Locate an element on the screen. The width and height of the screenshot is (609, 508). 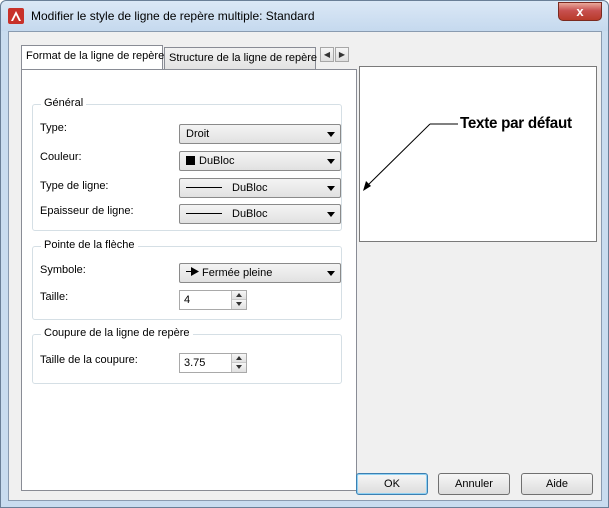
break-size-value: 3.75 is located at coordinates (195, 363).